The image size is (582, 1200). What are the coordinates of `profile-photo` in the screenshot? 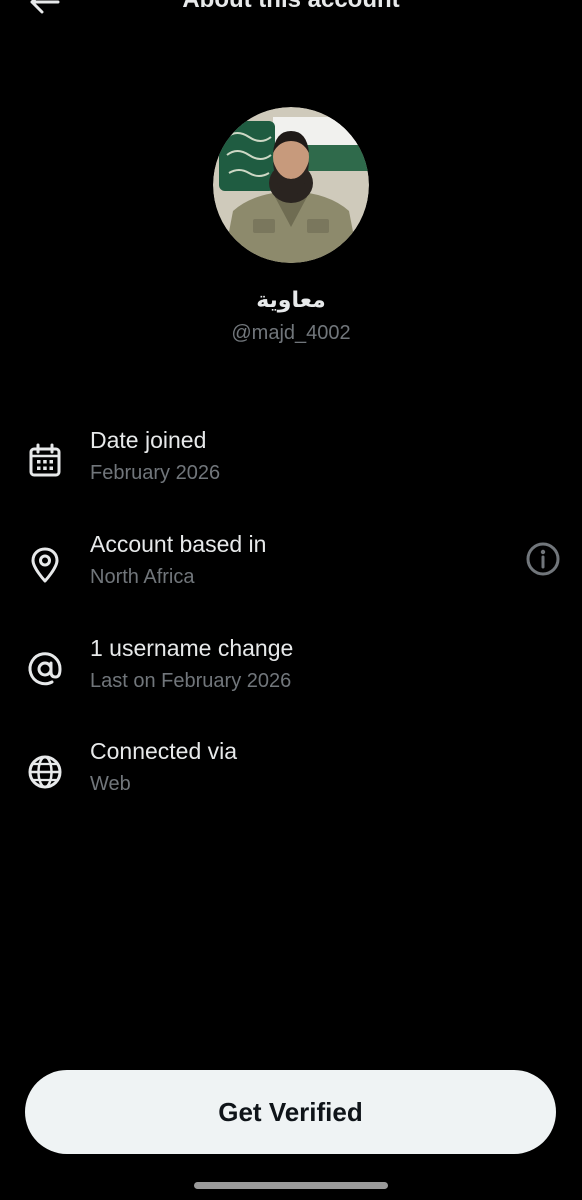 It's located at (291, 185).